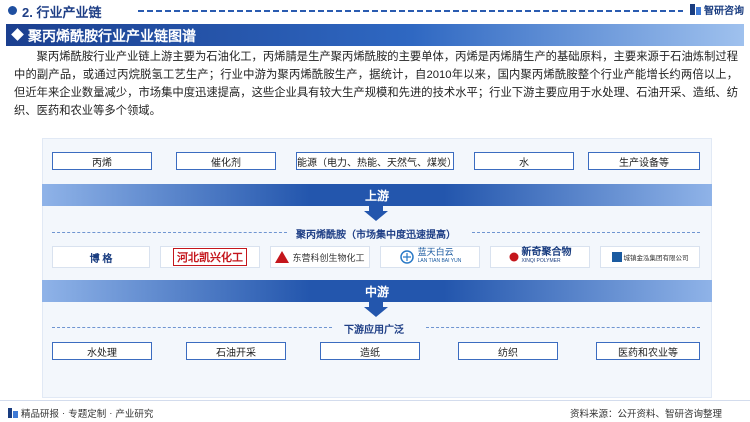 This screenshot has width=750, height=422. Describe the element at coordinates (13, 413) in the screenshot. I see `footer-logo-icon` at that location.